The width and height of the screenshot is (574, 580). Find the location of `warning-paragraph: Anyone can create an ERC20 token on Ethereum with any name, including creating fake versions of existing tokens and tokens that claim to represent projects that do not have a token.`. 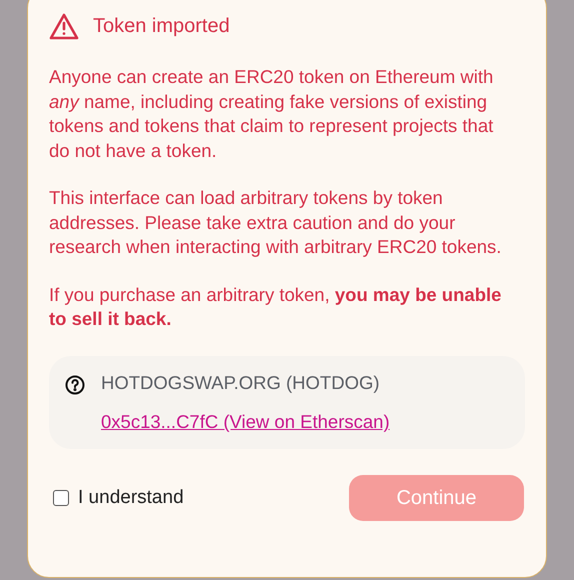

warning-paragraph: Anyone can create an ERC20 token on Ethereum with any name, including creating fake versions of existing tokens and tokens that claim to represent projects that do not have a token. is located at coordinates (271, 113).